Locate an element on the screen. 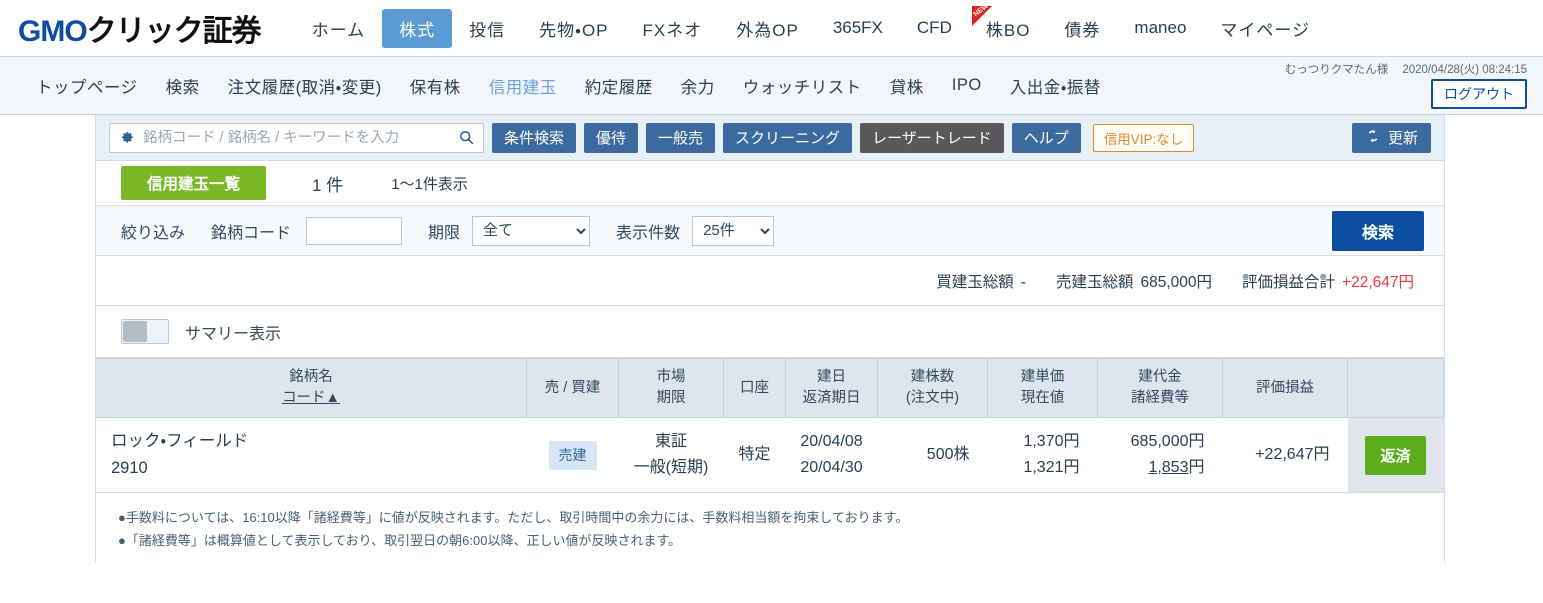 The height and width of the screenshot is (603, 1543). trade-amount: 685,000円 is located at coordinates (1167, 441).